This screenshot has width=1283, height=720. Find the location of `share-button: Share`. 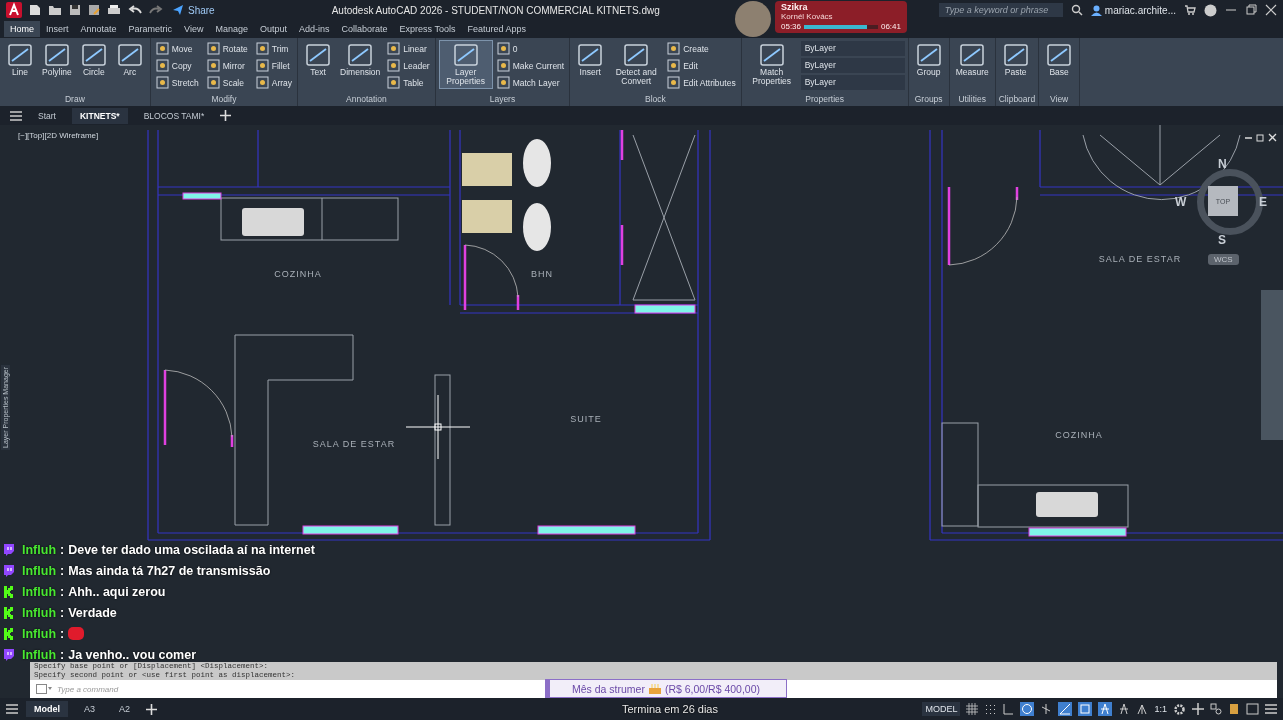

share-button: Share is located at coordinates (193, 10).